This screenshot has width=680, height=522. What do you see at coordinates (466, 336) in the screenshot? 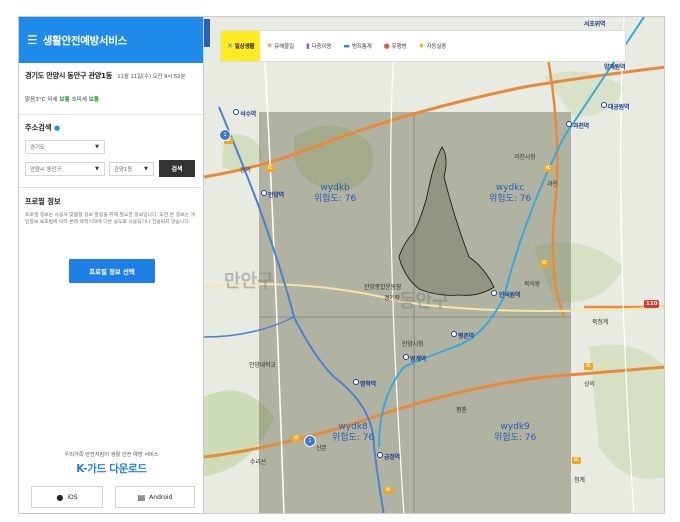
I see `station-label: 평촌역` at bounding box center [466, 336].